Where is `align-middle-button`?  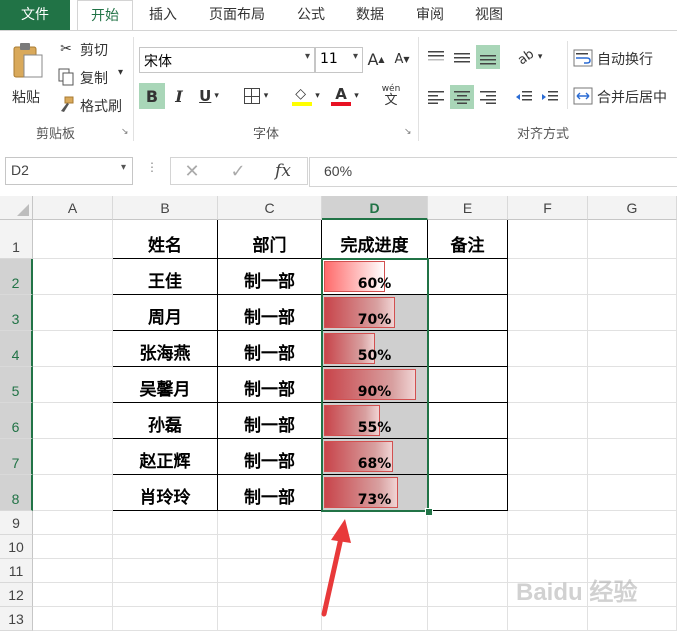
align-middle-button is located at coordinates (462, 57).